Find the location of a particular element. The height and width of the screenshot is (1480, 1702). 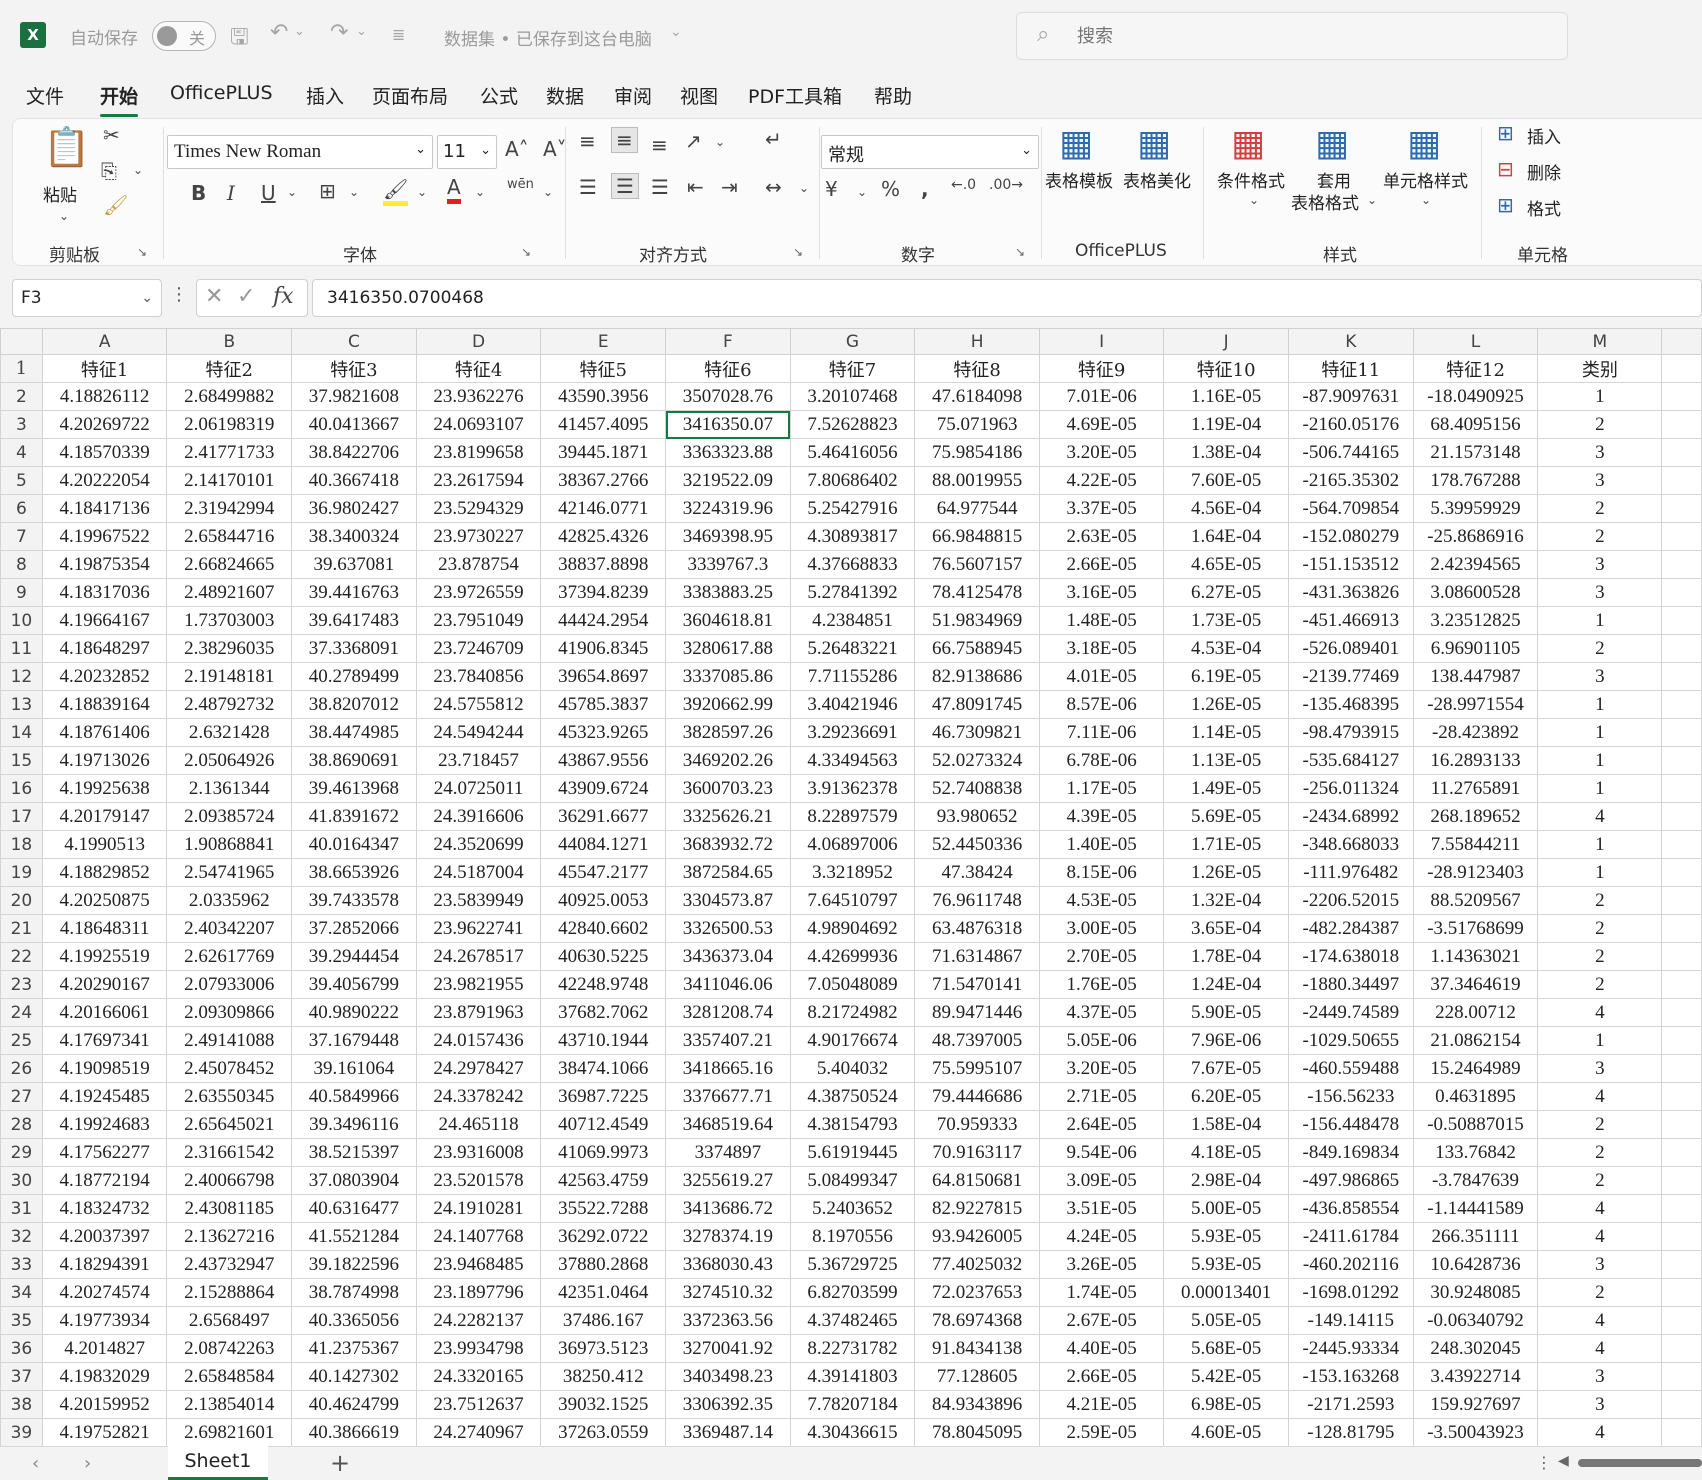

underline-dropdown-icon: ⌄ is located at coordinates (292, 192).